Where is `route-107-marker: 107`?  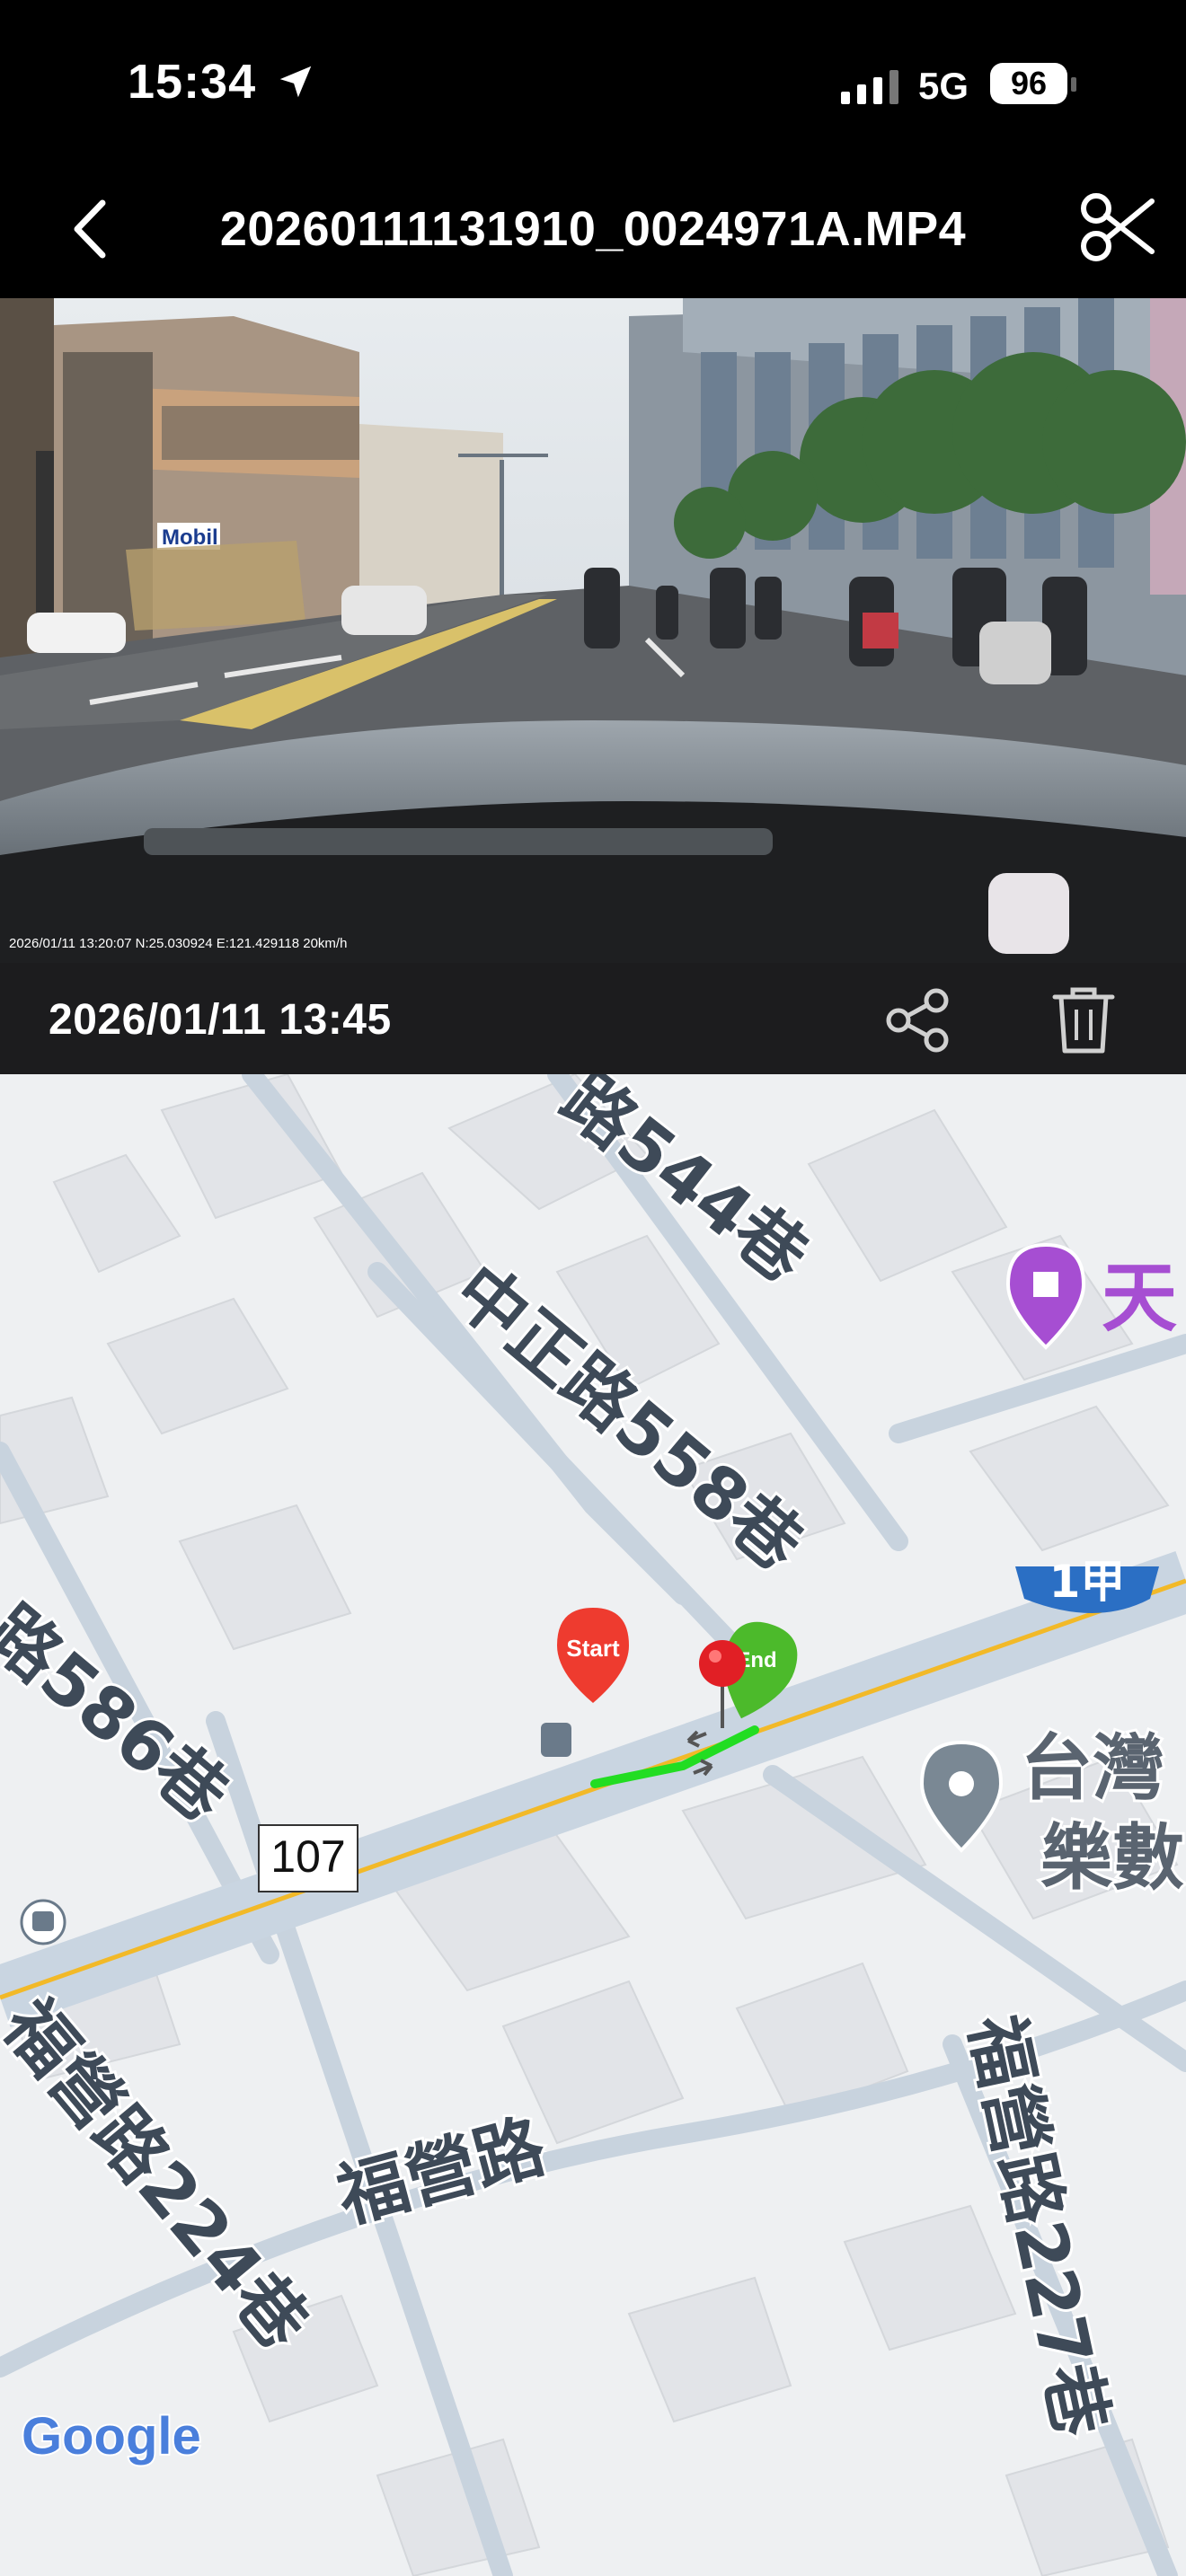 route-107-marker: 107 is located at coordinates (307, 1856).